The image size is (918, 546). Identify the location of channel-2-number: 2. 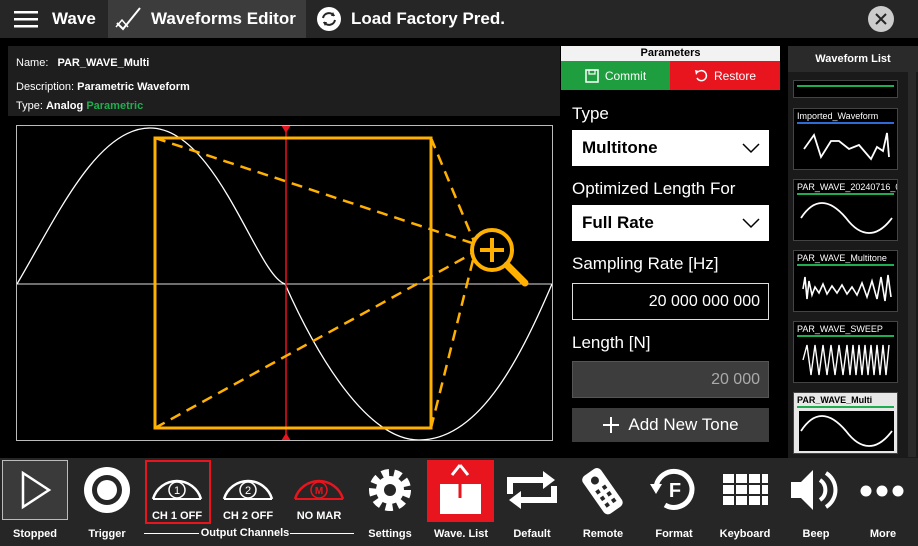
(248, 491).